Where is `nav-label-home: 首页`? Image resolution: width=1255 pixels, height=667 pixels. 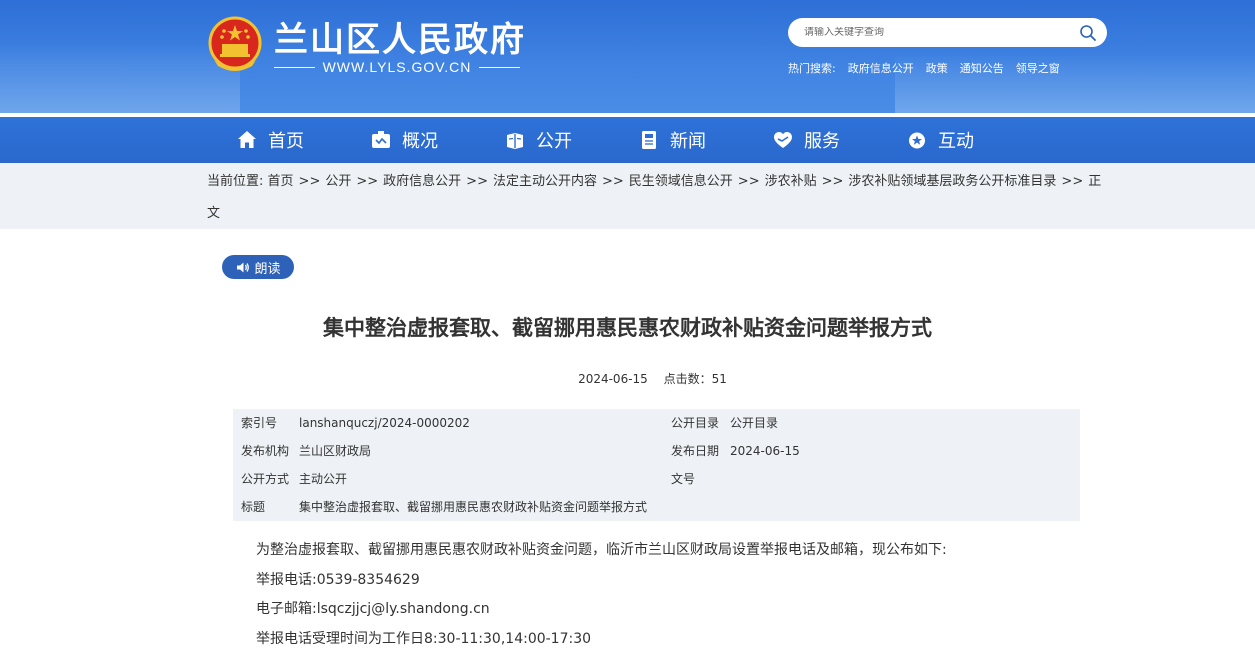 nav-label-home: 首页 is located at coordinates (286, 141).